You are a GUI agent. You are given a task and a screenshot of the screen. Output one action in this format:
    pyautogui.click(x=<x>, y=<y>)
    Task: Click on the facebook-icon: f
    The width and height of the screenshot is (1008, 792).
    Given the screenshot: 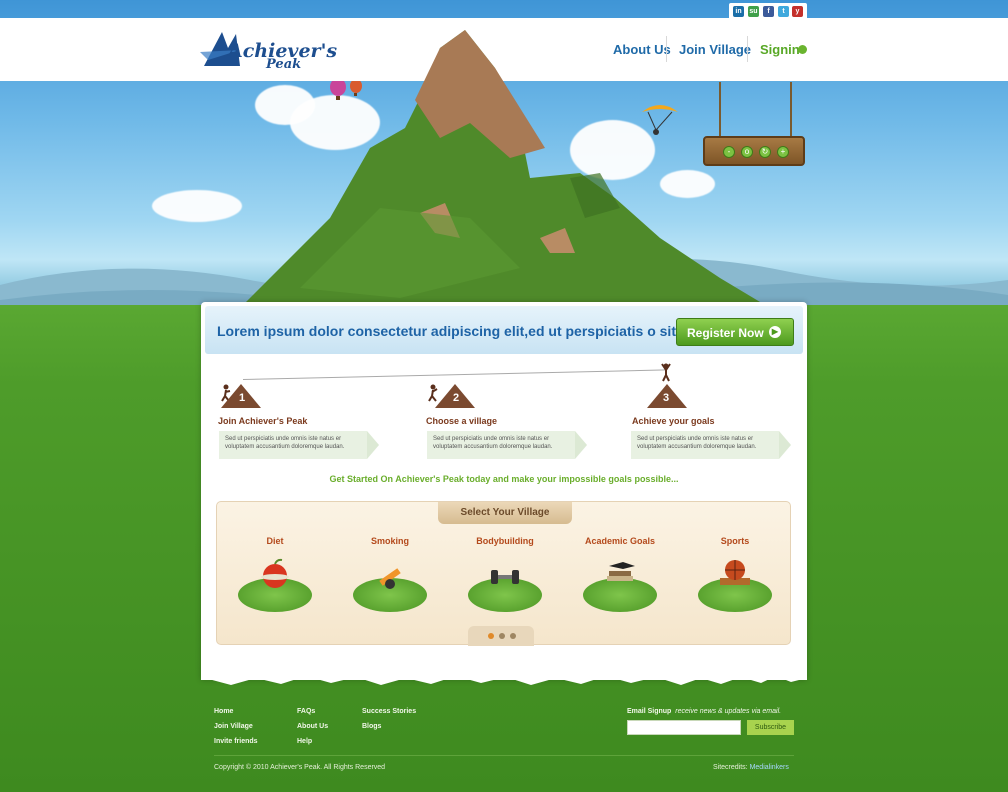 What is the action you would take?
    pyautogui.click(x=768, y=11)
    